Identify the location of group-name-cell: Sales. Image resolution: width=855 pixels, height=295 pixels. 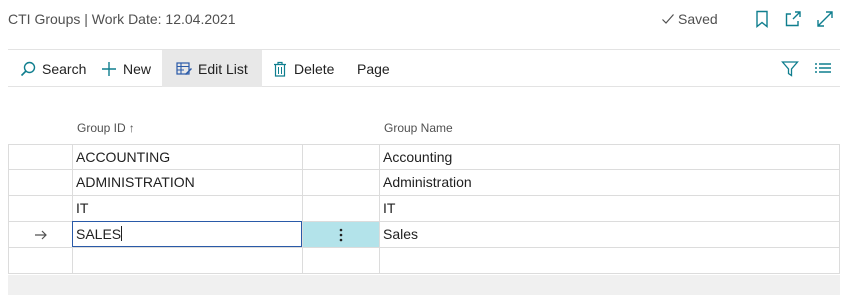
(610, 234).